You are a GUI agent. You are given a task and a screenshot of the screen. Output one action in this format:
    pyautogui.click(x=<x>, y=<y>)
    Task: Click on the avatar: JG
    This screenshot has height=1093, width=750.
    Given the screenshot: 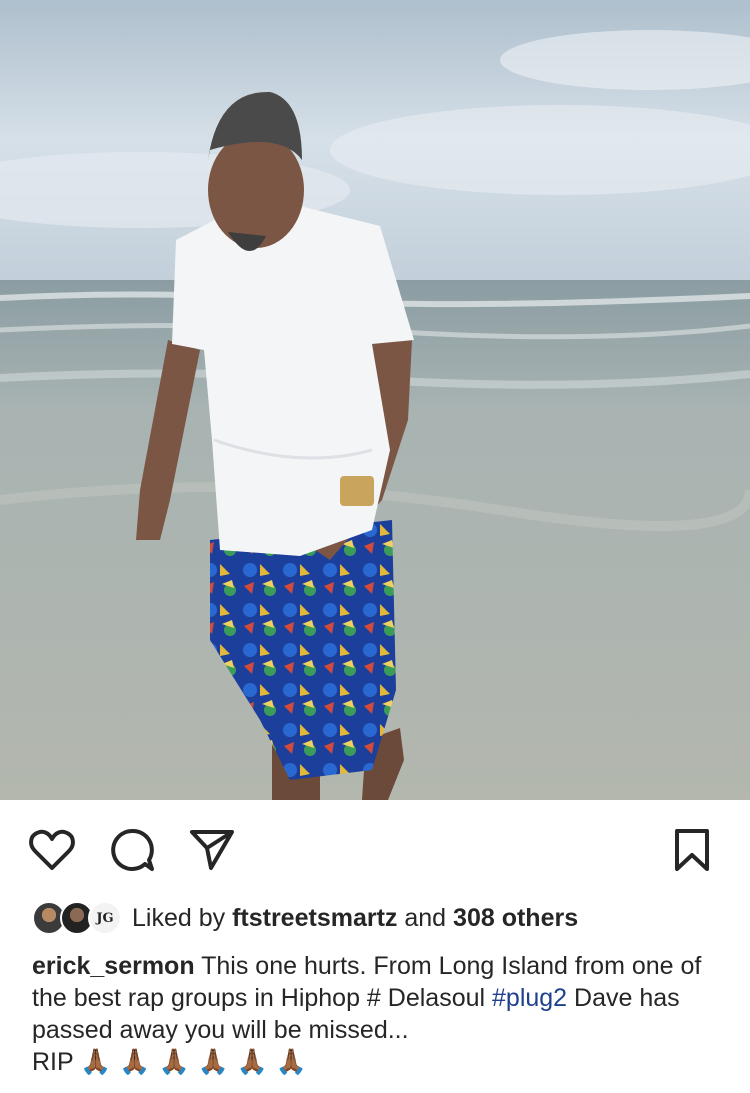 What is the action you would take?
    pyautogui.click(x=105, y=918)
    